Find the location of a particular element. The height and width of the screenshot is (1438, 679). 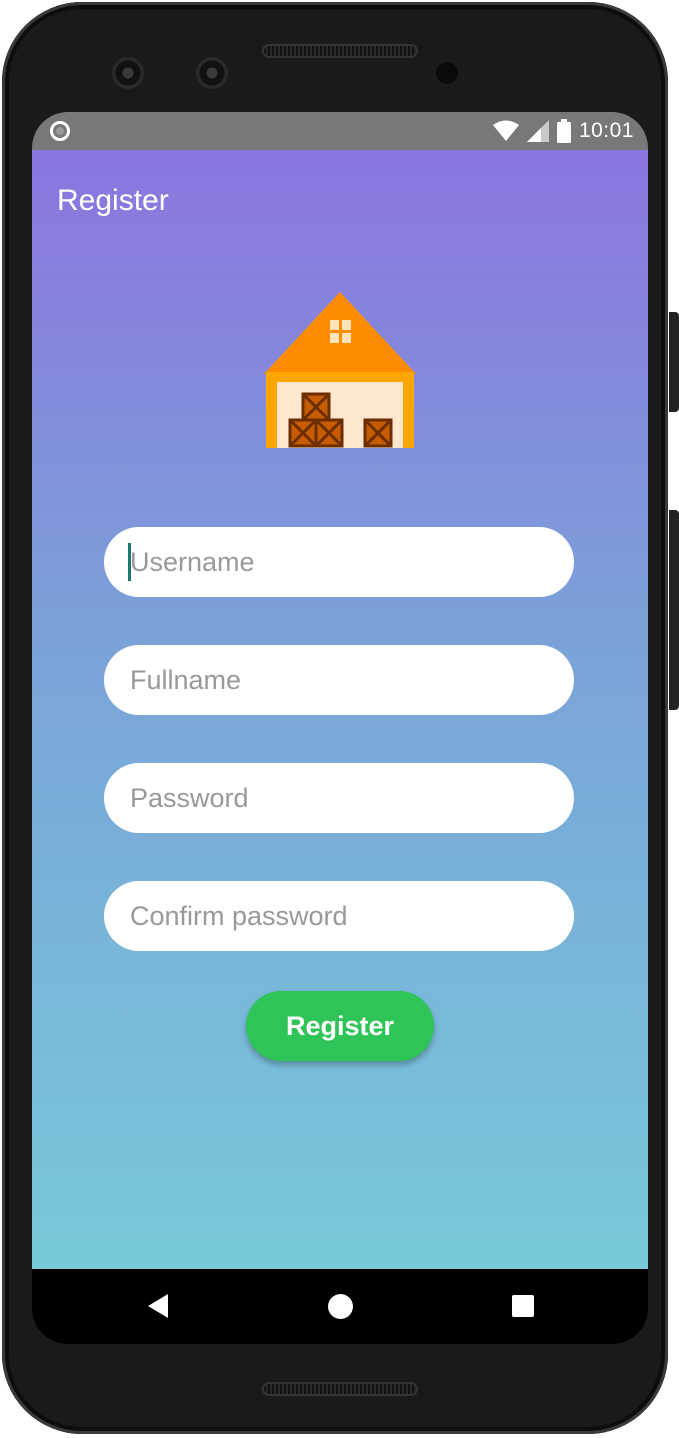

volume-button is located at coordinates (674, 610).